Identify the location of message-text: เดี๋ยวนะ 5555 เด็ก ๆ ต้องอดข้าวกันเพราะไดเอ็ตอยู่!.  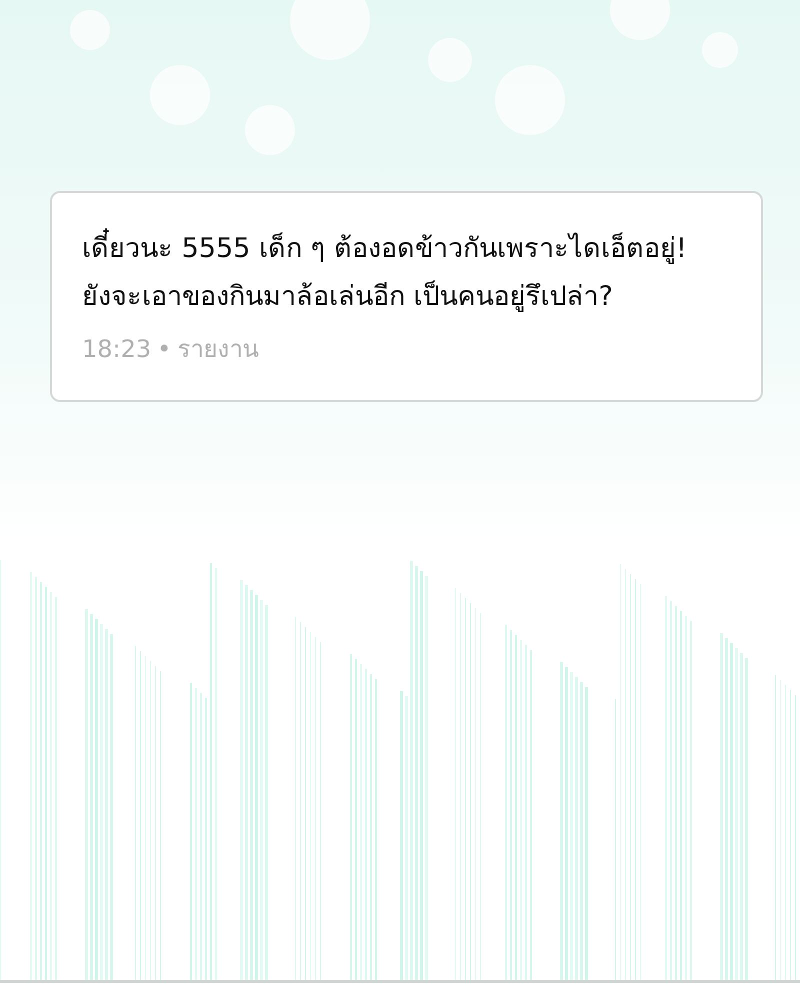
(406, 249).